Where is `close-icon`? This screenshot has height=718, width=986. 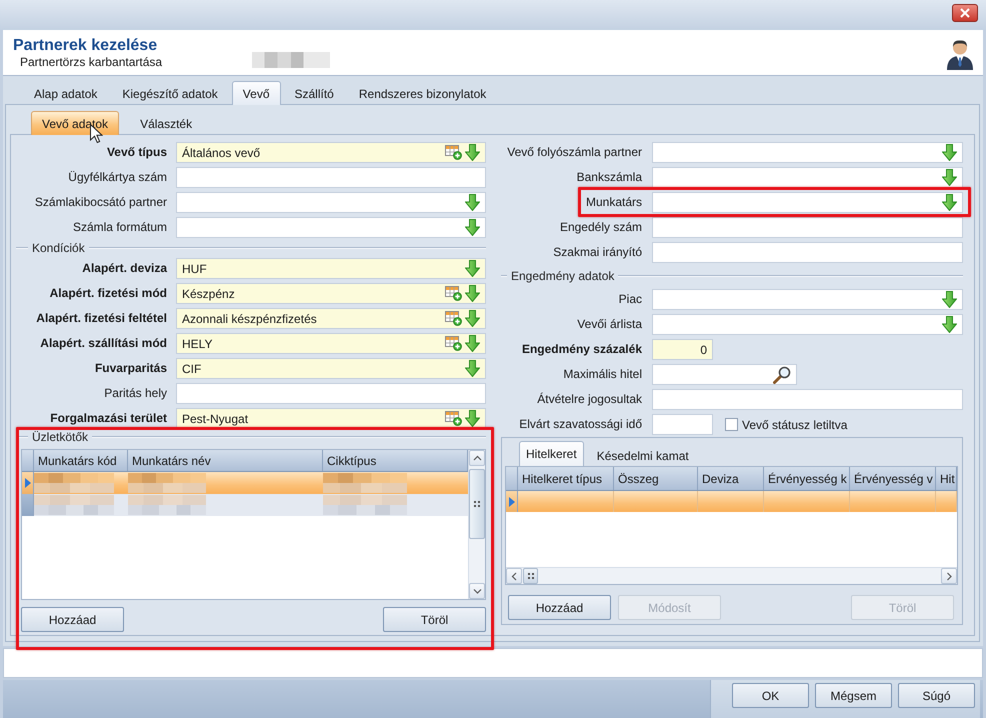
close-icon is located at coordinates (965, 13).